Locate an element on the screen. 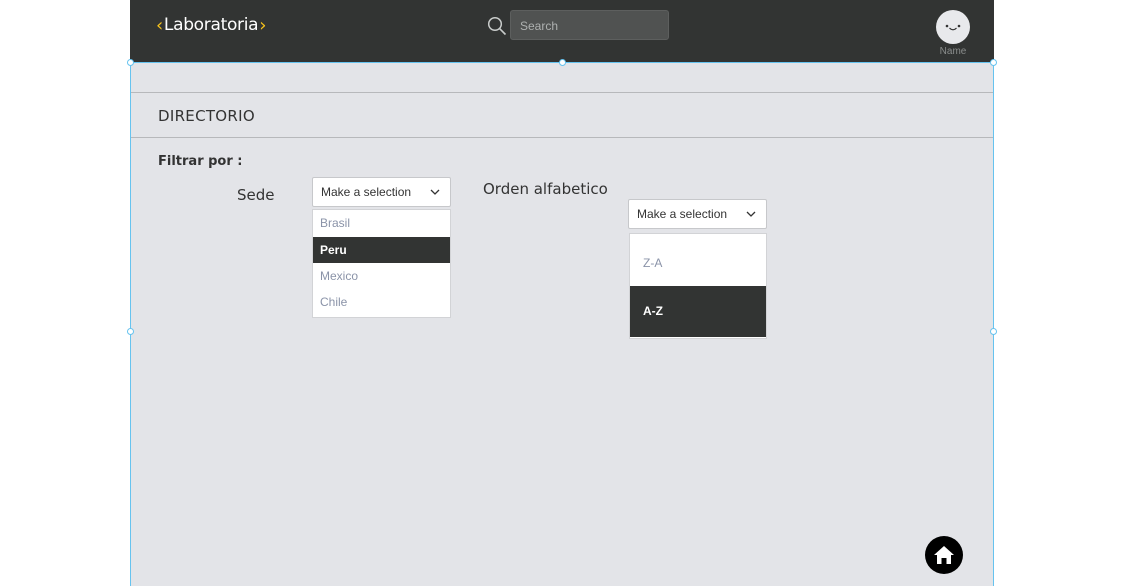 This screenshot has width=1124, height=586. logo-text: Laboratoria is located at coordinates (211, 25).